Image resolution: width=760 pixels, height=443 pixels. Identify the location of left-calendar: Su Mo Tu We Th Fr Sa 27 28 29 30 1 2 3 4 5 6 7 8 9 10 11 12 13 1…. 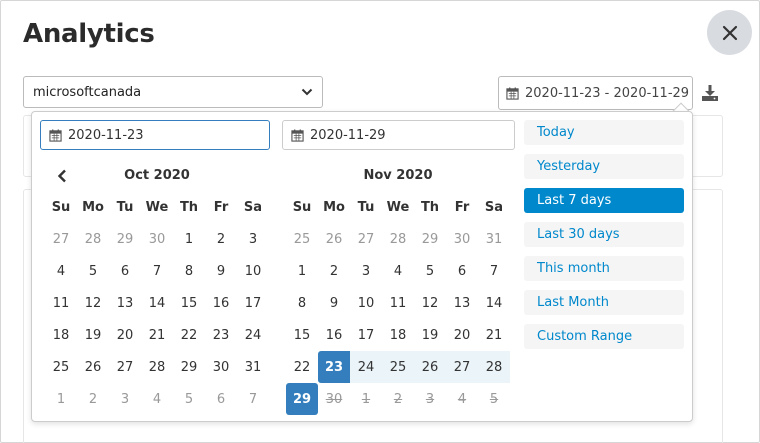
(157, 303).